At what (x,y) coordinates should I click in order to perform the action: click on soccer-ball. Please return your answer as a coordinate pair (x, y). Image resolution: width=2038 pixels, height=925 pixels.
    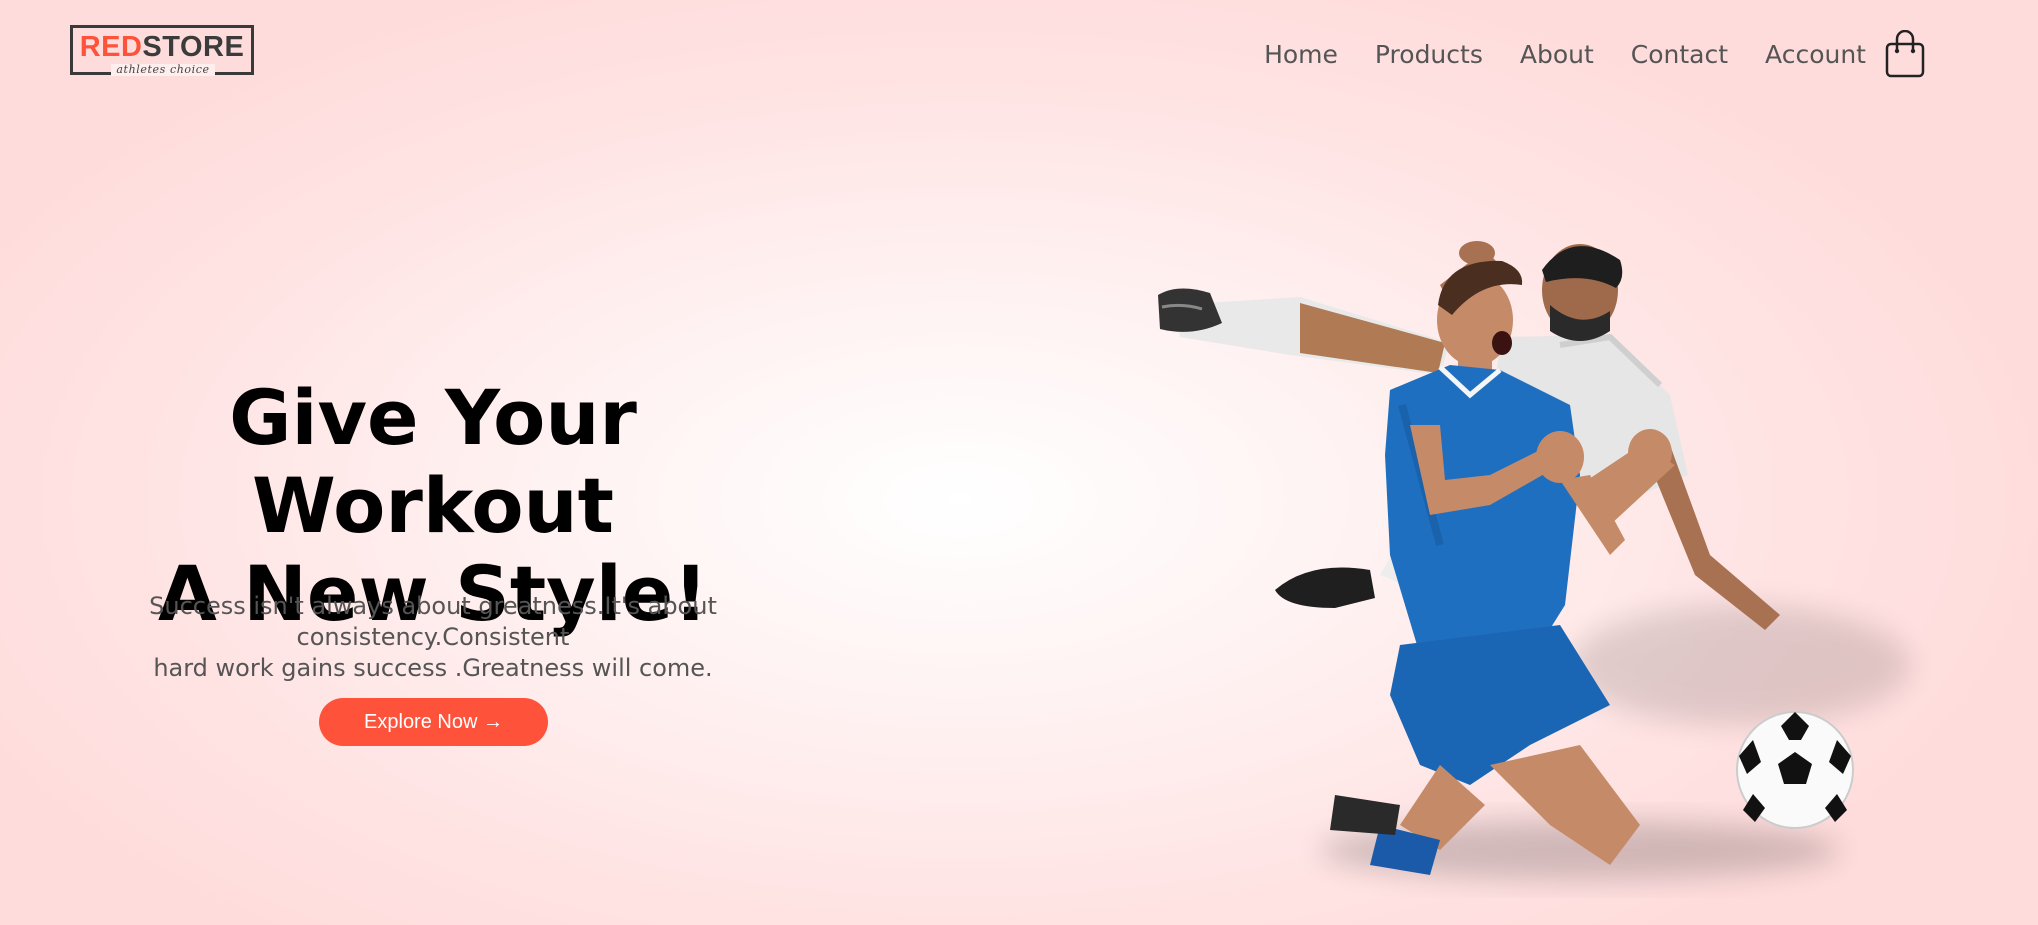
    Looking at the image, I should click on (1795, 770).